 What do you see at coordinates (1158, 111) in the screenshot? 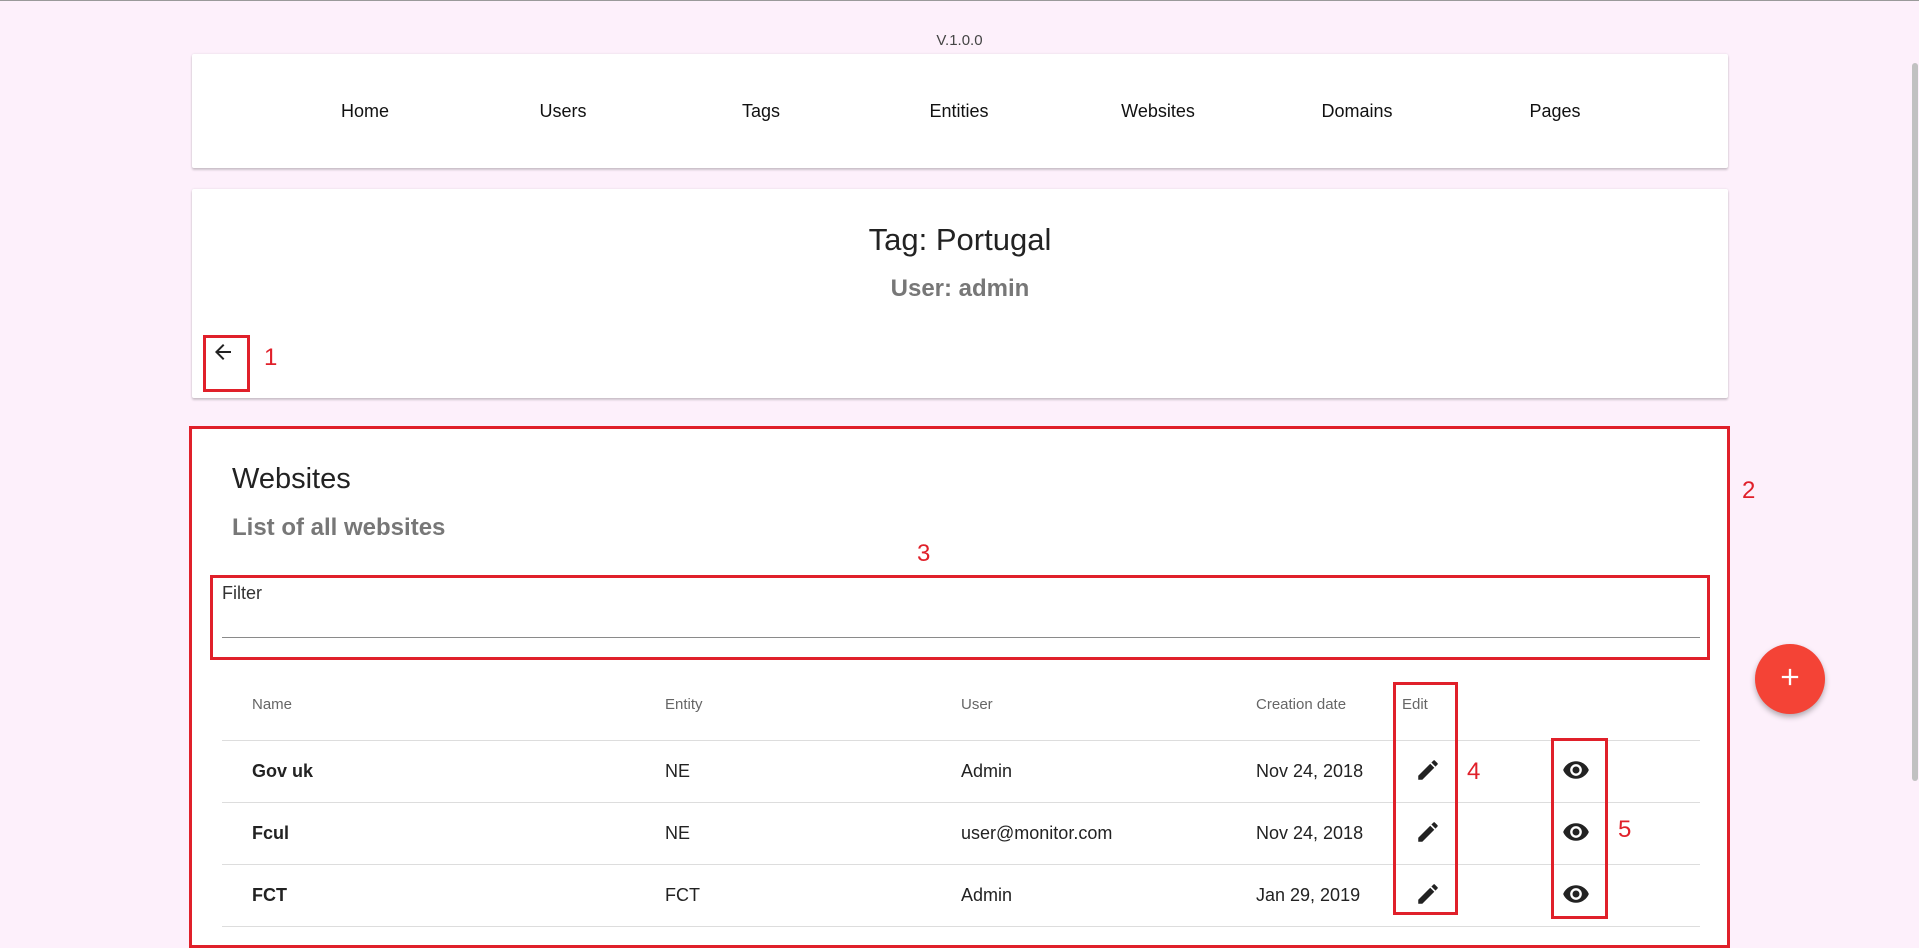
I see `nav-websites: Websites` at bounding box center [1158, 111].